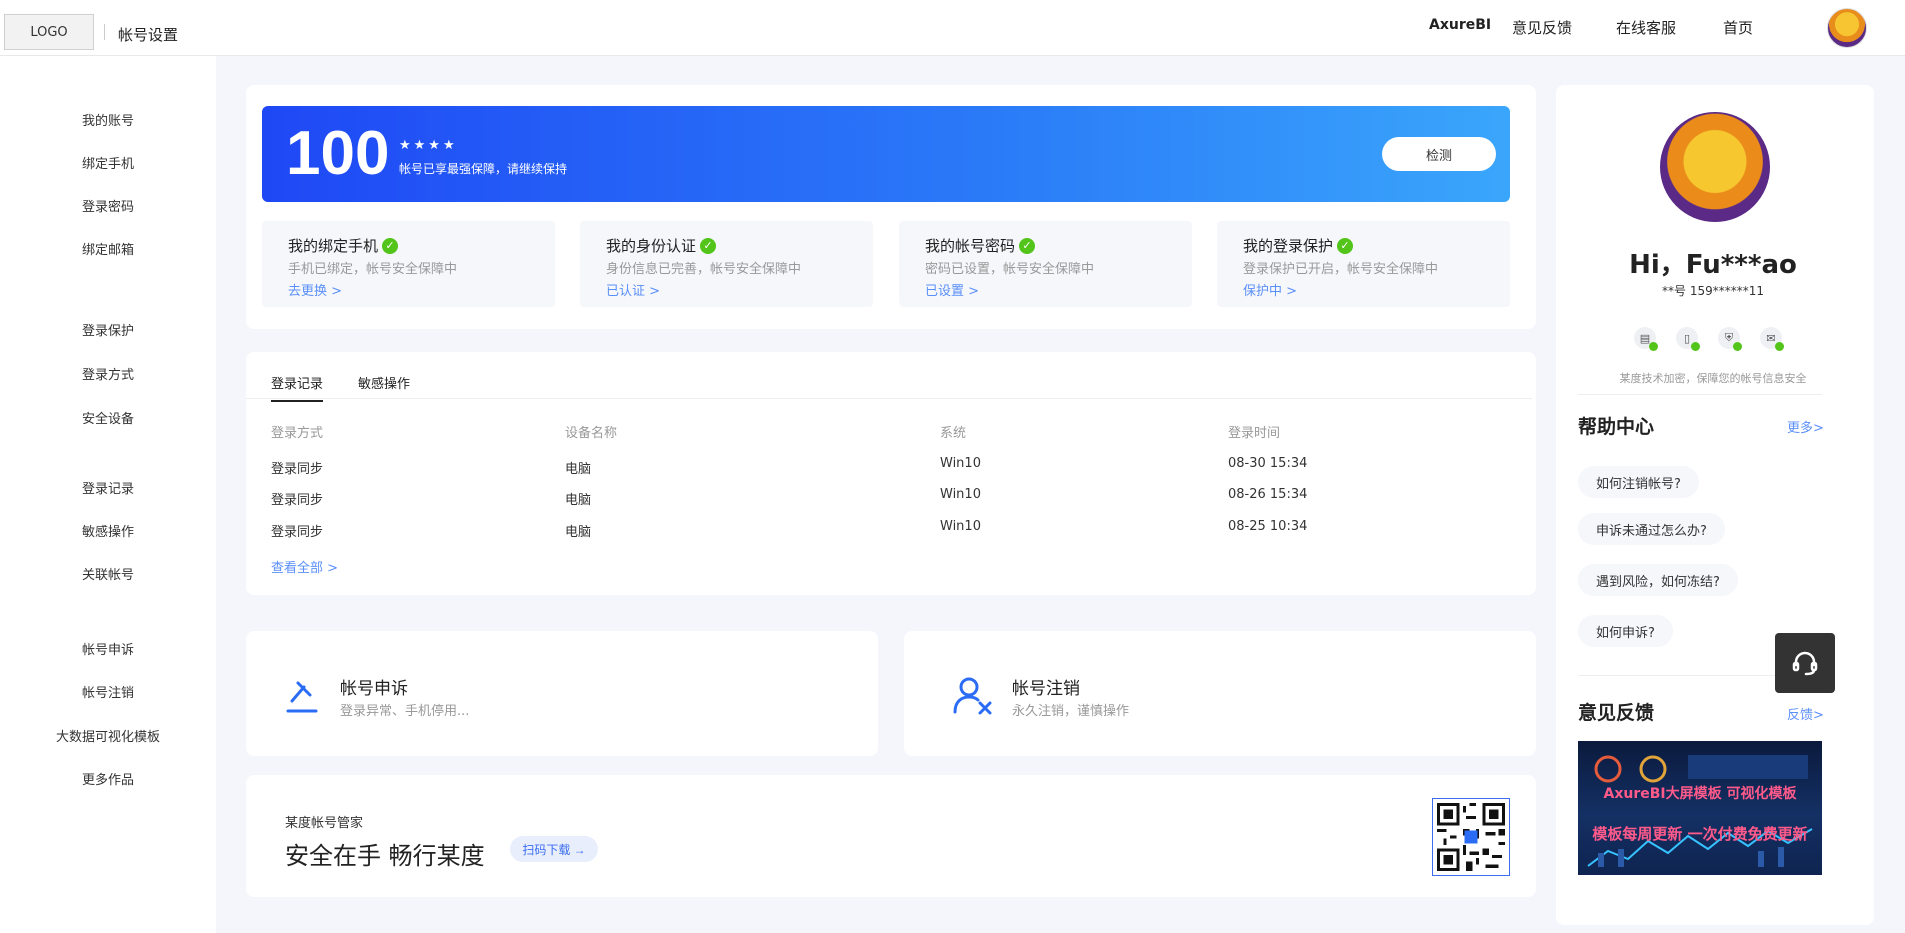 The height and width of the screenshot is (933, 1905). Describe the element at coordinates (1071, 711) in the screenshot. I see `cancel-account-desc: 永久注销，谨慎操作` at that location.